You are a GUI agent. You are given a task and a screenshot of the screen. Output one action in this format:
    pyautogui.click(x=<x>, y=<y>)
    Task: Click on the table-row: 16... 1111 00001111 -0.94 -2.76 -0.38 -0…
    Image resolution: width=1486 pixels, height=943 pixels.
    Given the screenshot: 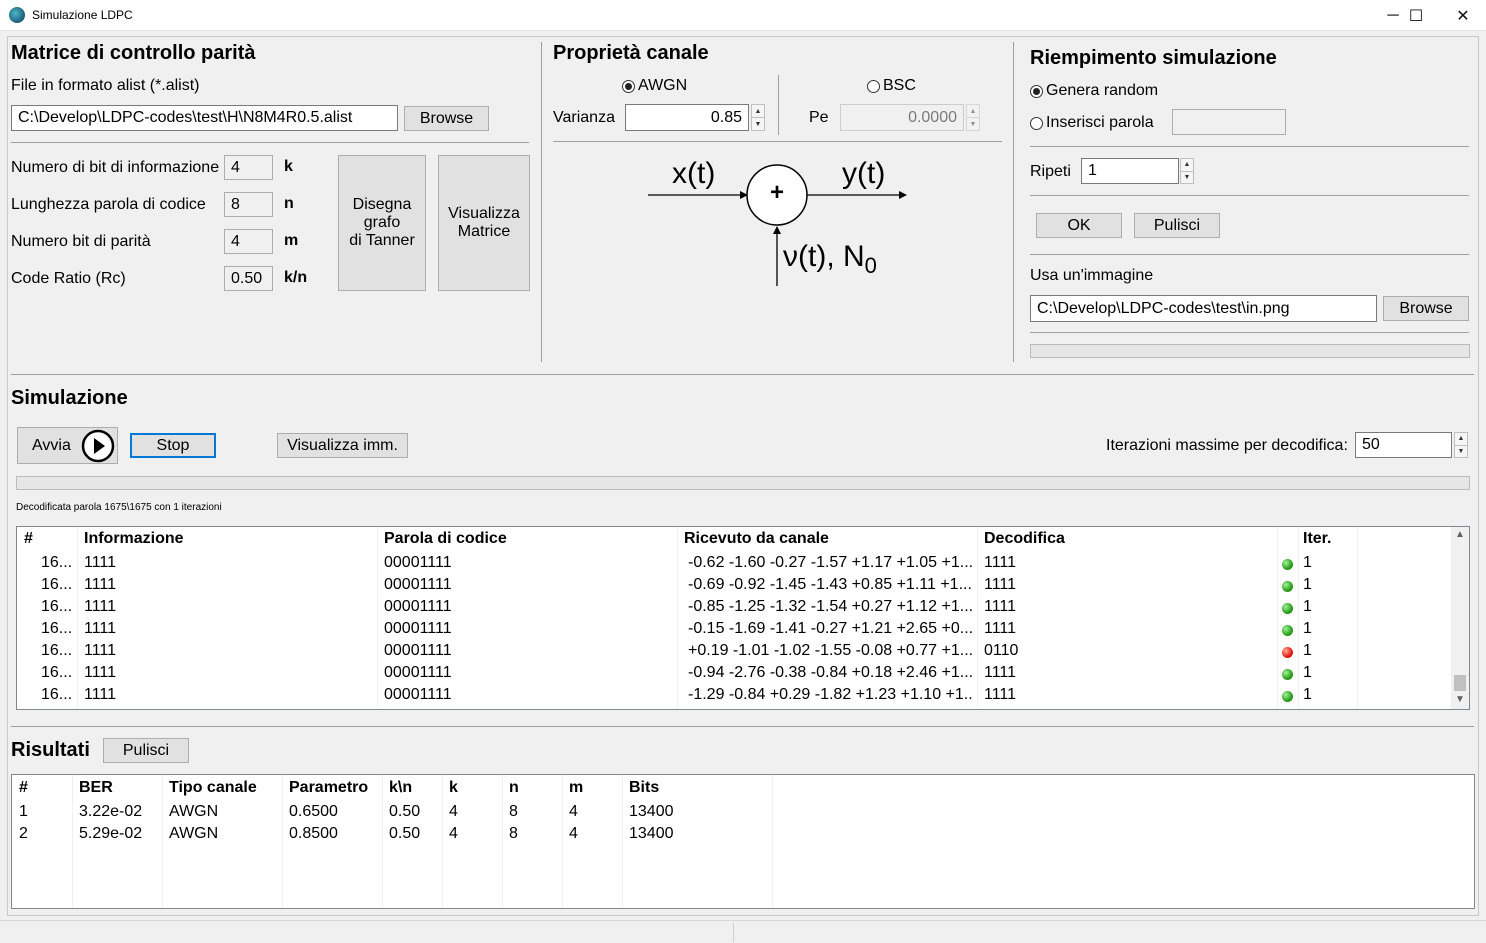 What is the action you would take?
    pyautogui.click(x=734, y=675)
    